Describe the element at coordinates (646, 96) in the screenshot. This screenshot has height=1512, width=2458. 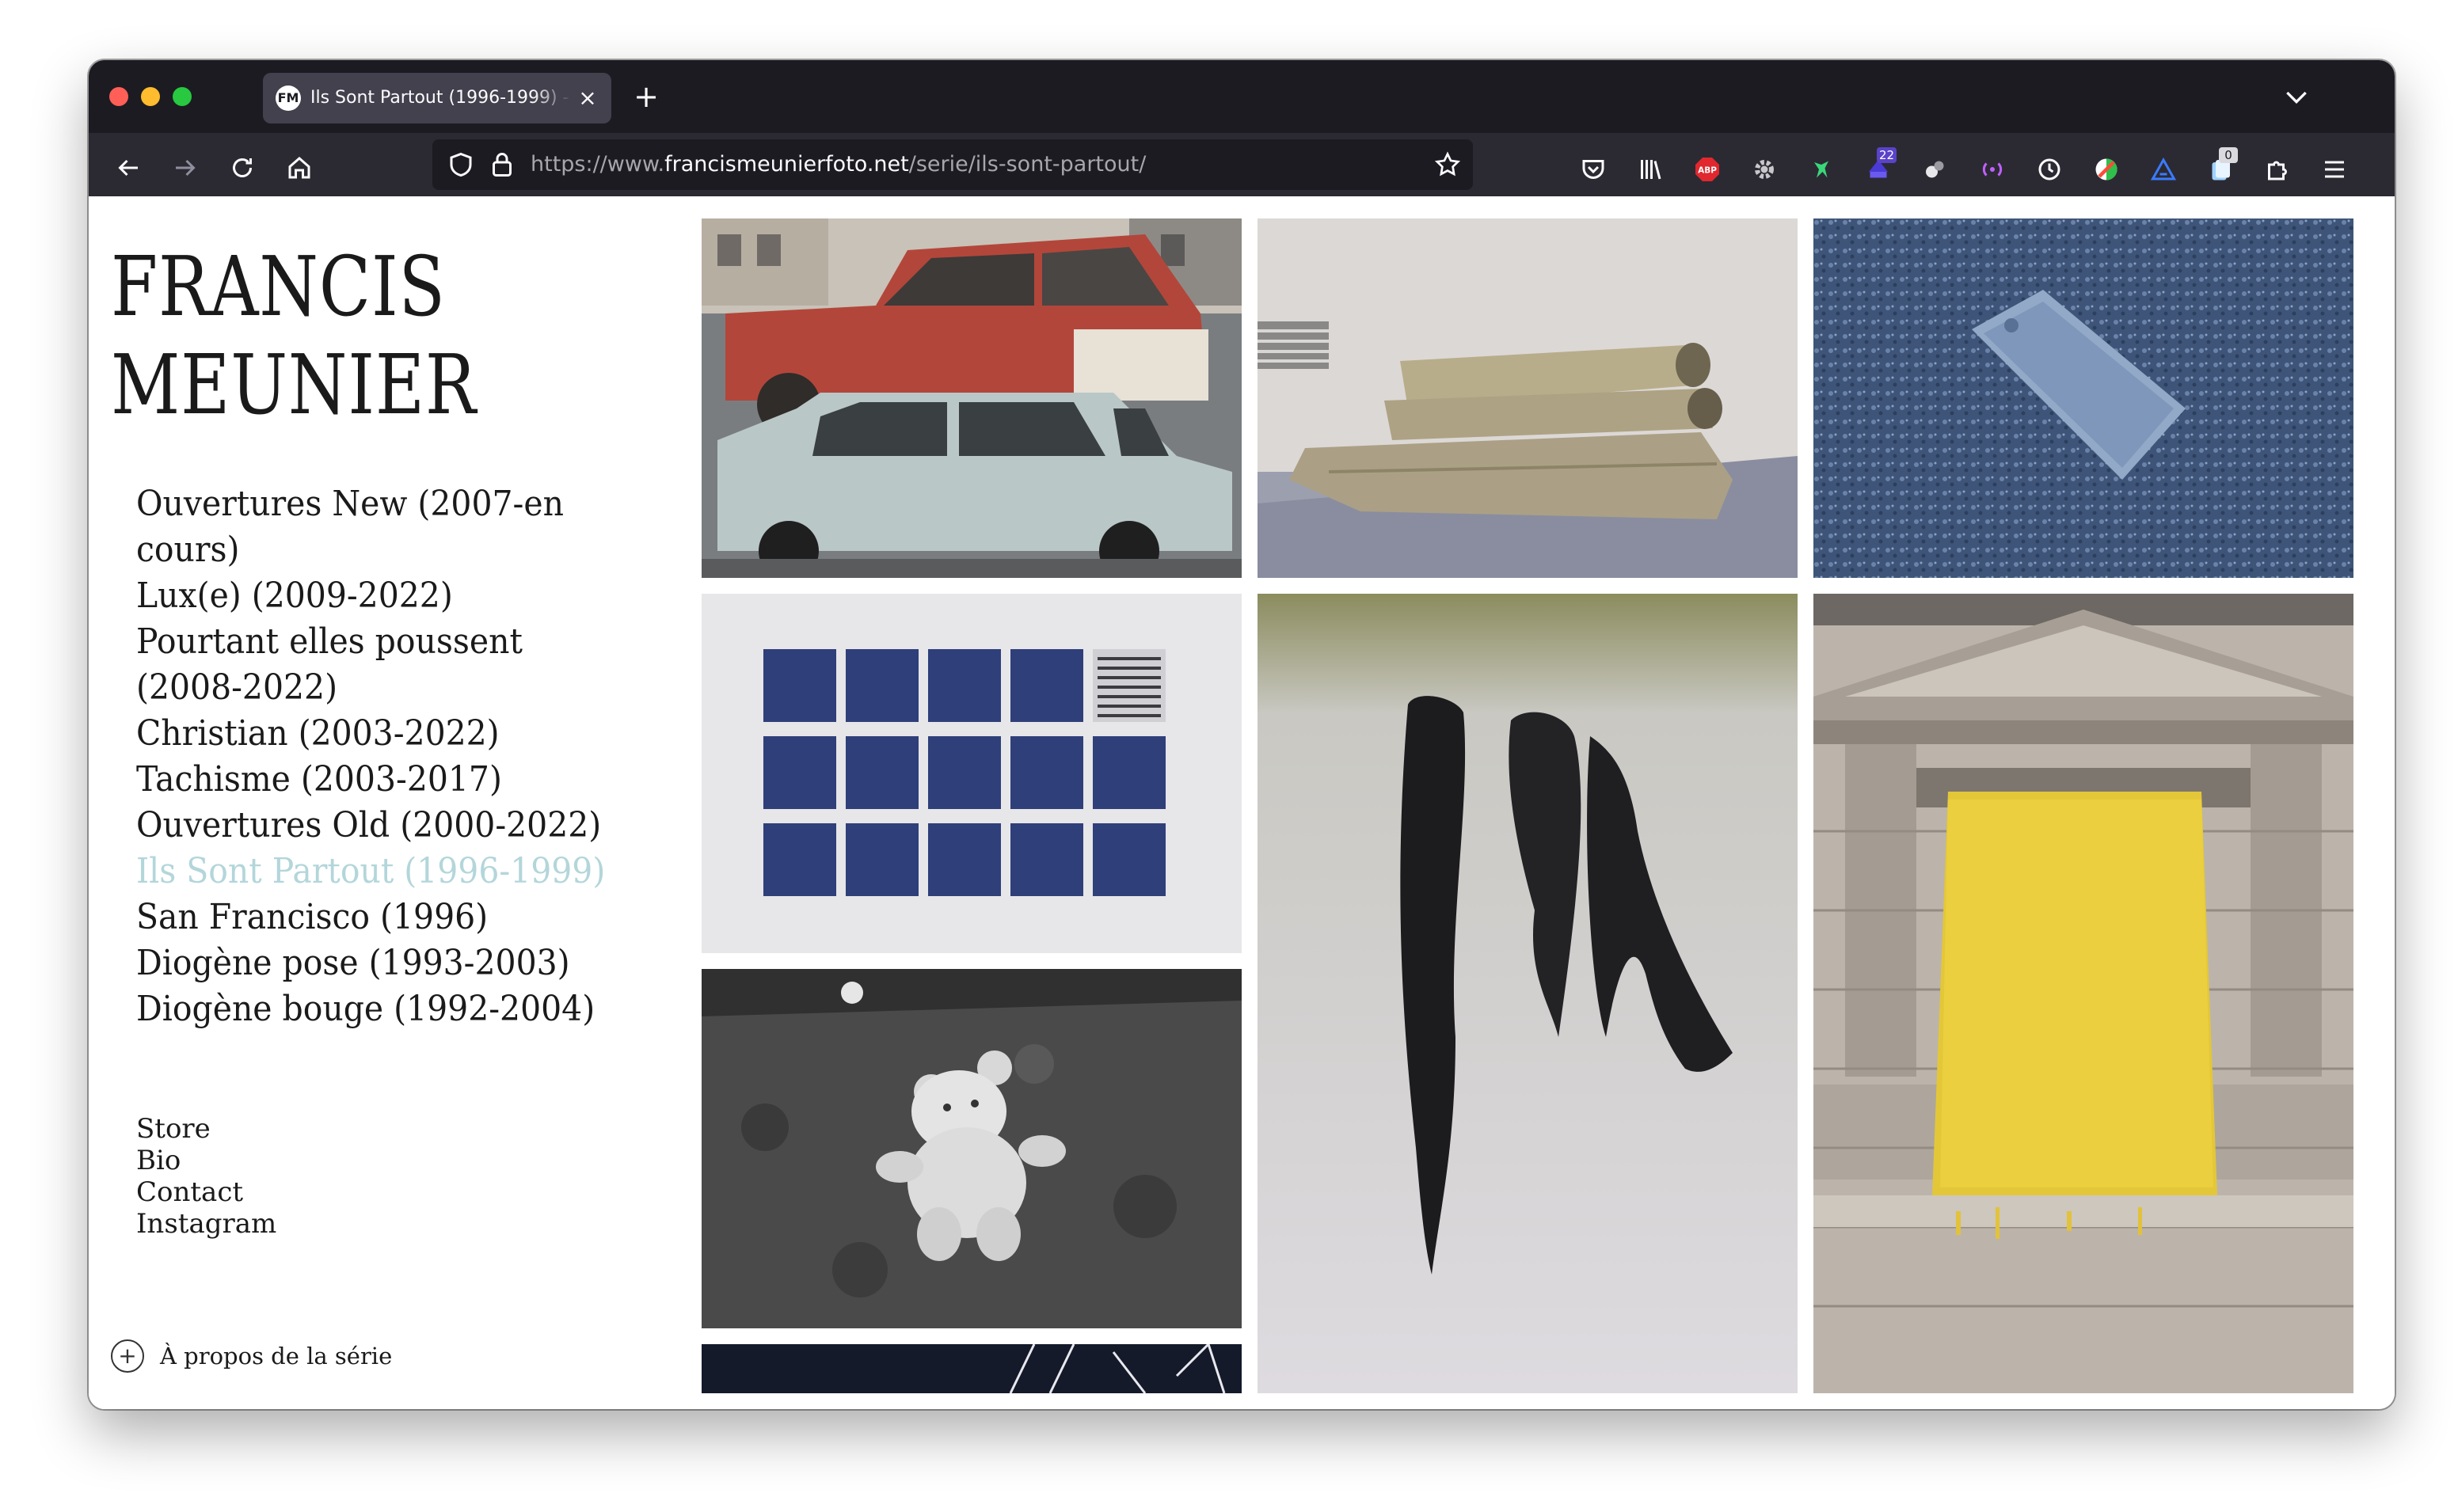
I see `new-tab-button: +` at that location.